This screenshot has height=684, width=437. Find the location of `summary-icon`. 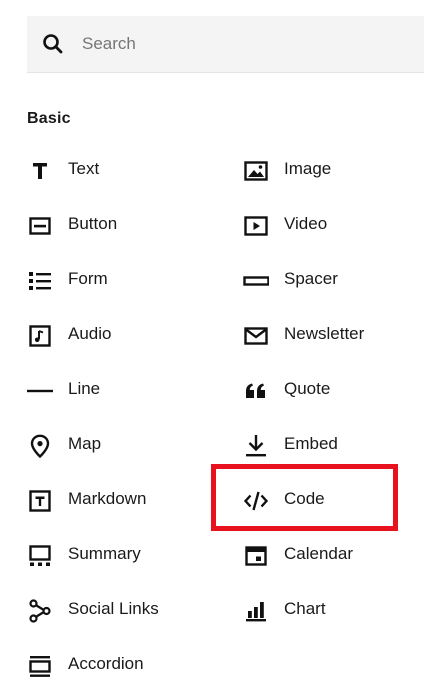

summary-icon is located at coordinates (40, 556).